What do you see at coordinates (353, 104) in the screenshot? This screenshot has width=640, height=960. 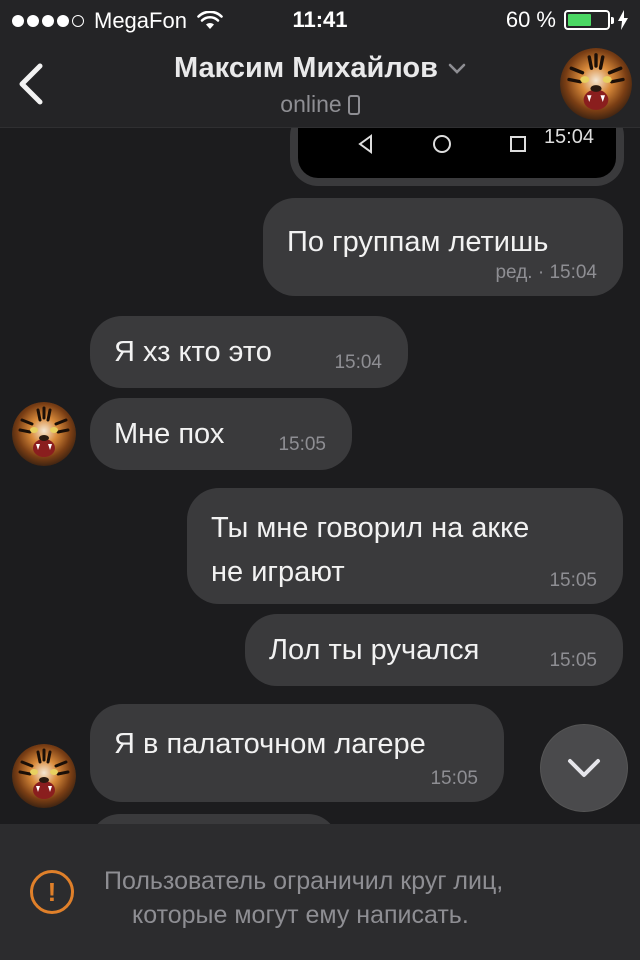 I see `mobile-phone-icon` at bounding box center [353, 104].